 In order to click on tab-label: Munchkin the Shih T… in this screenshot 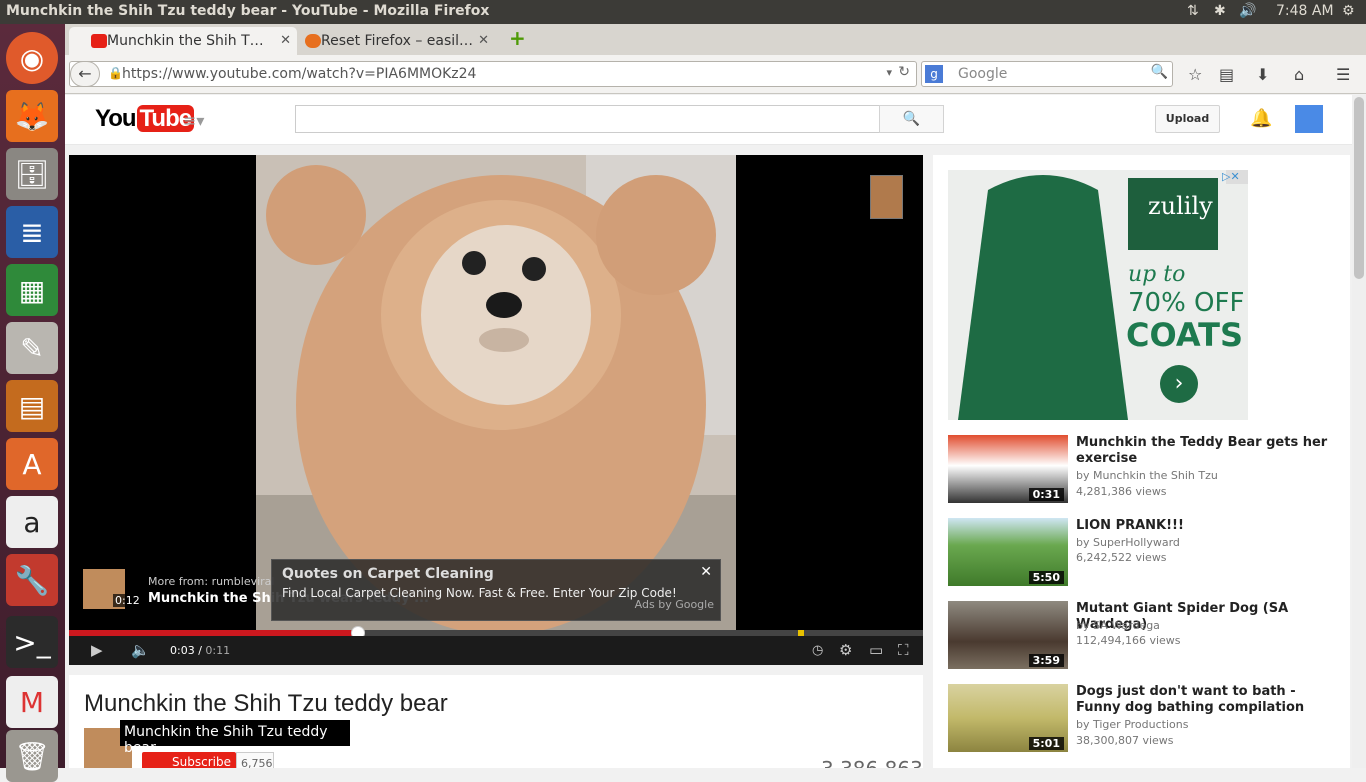, I will do `click(185, 41)`.